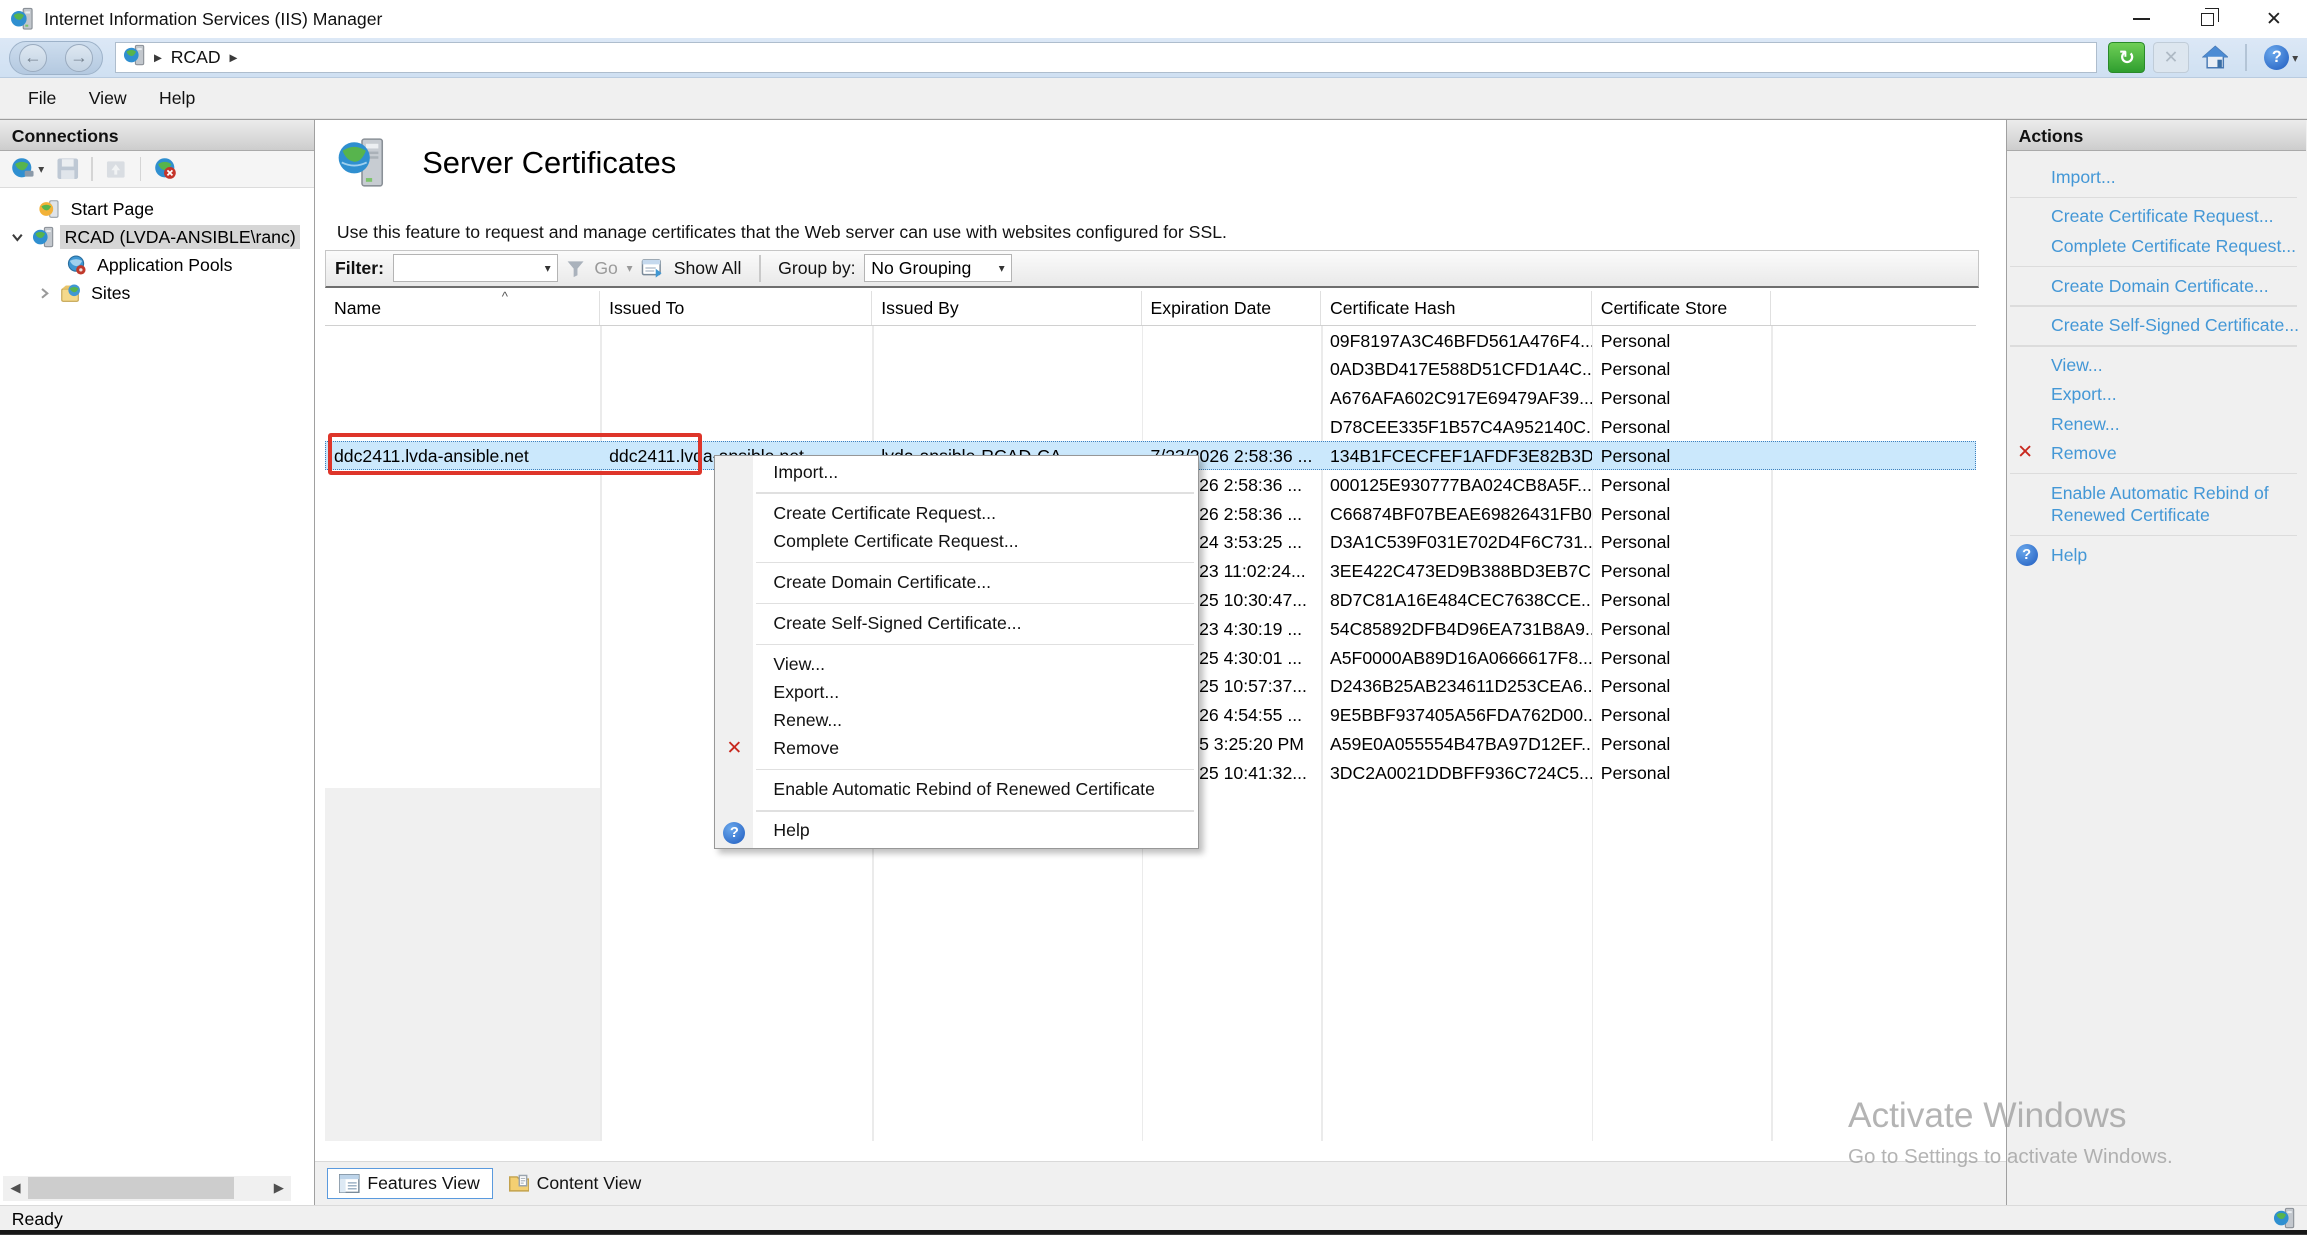 The image size is (2307, 1235). I want to click on column-header: Expiration Date, so click(1232, 308).